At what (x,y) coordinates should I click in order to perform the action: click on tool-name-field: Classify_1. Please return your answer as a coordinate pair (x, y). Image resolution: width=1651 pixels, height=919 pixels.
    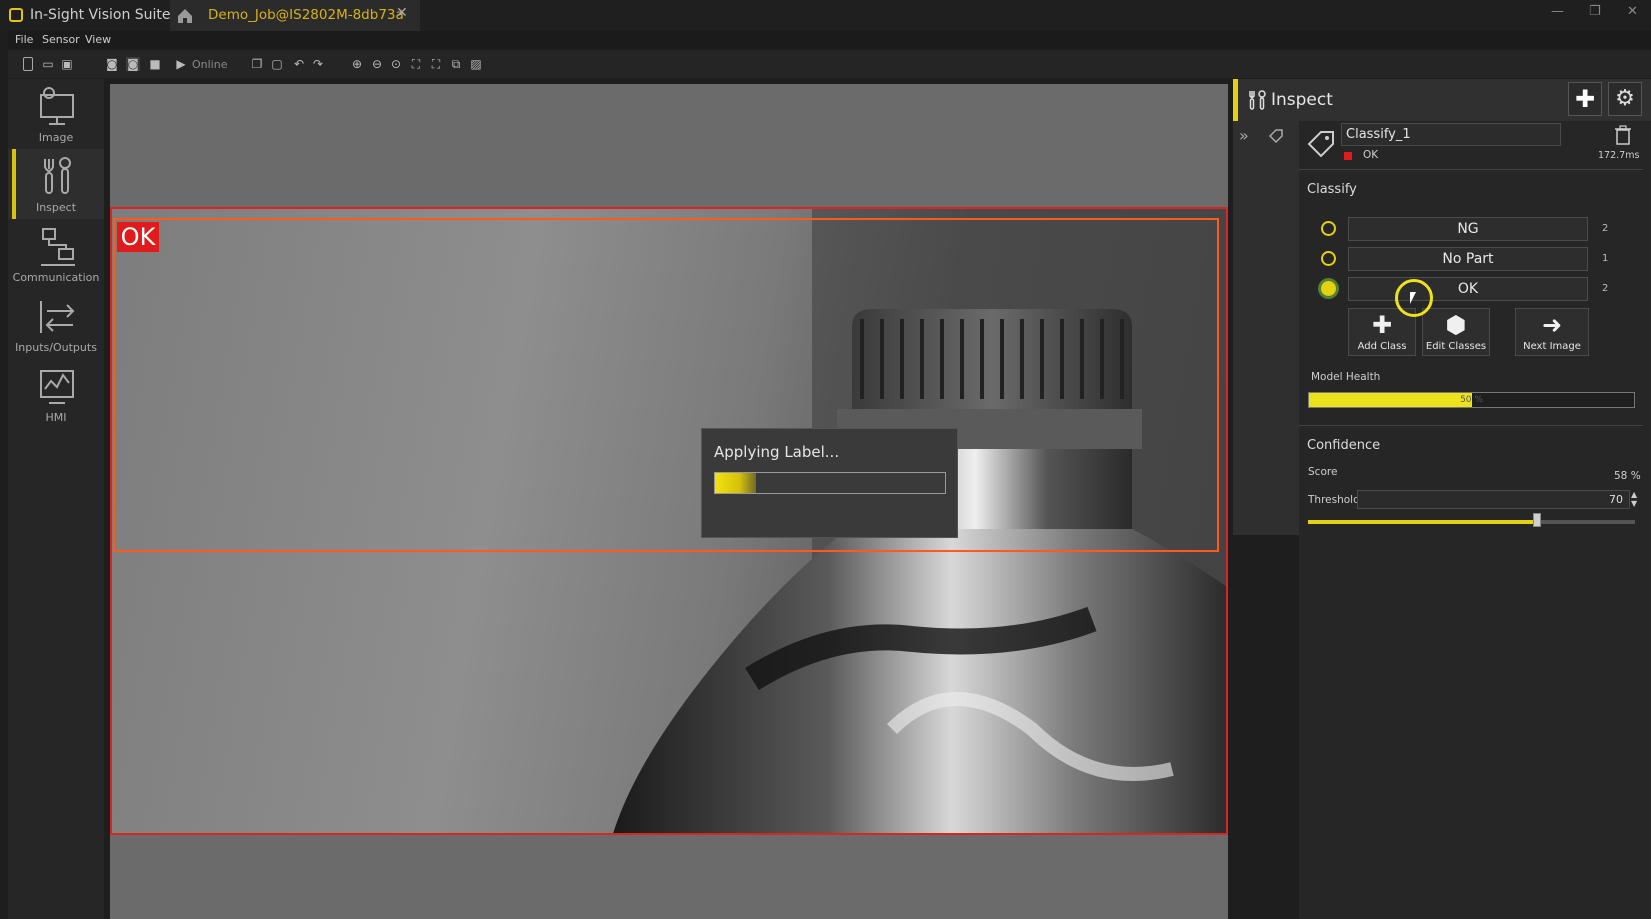
    Looking at the image, I should click on (1451, 134).